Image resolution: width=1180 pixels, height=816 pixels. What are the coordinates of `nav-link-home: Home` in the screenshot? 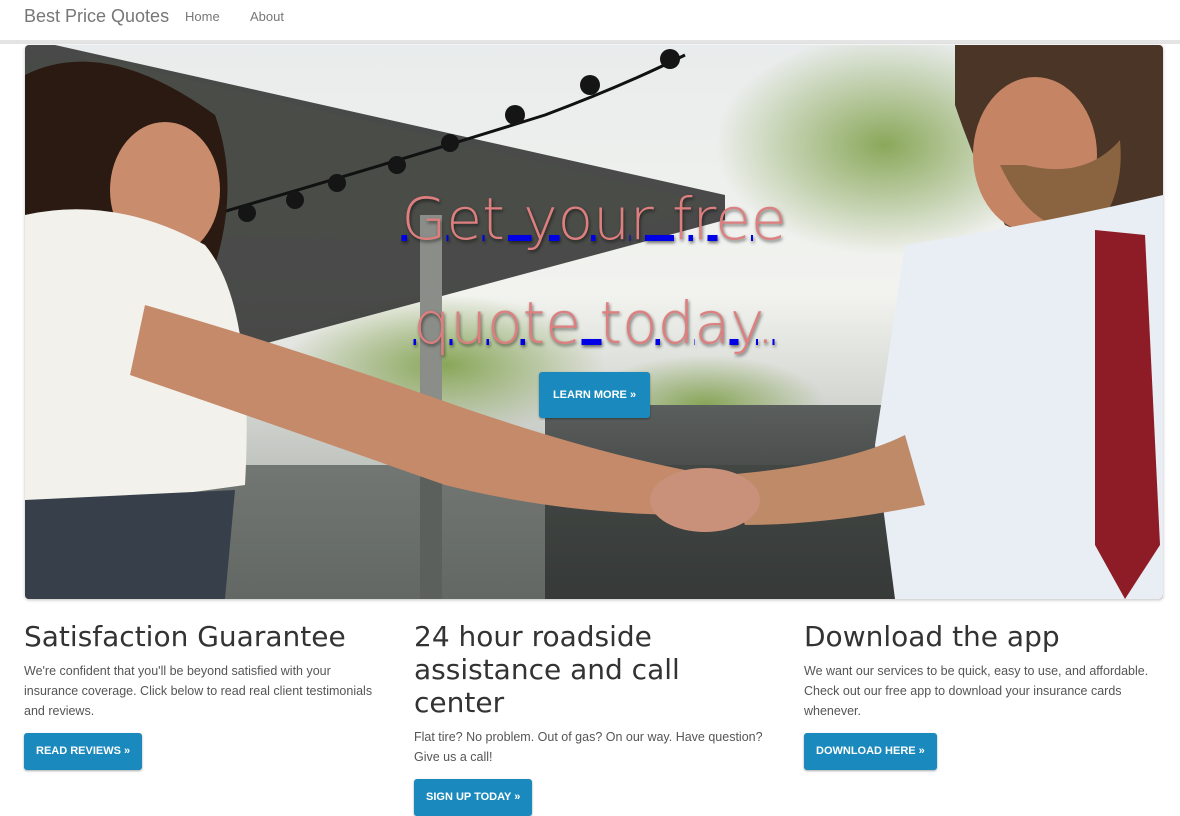 It's located at (202, 16).